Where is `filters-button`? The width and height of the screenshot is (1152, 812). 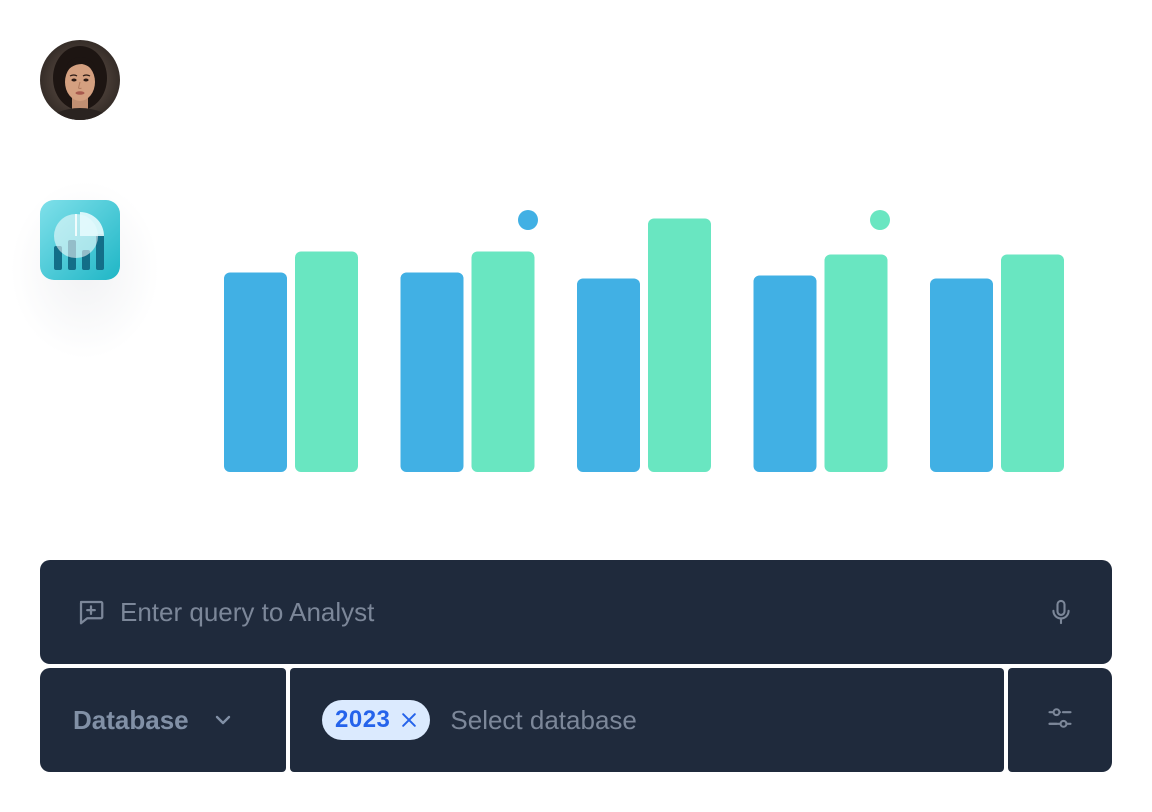 filters-button is located at coordinates (1060, 720).